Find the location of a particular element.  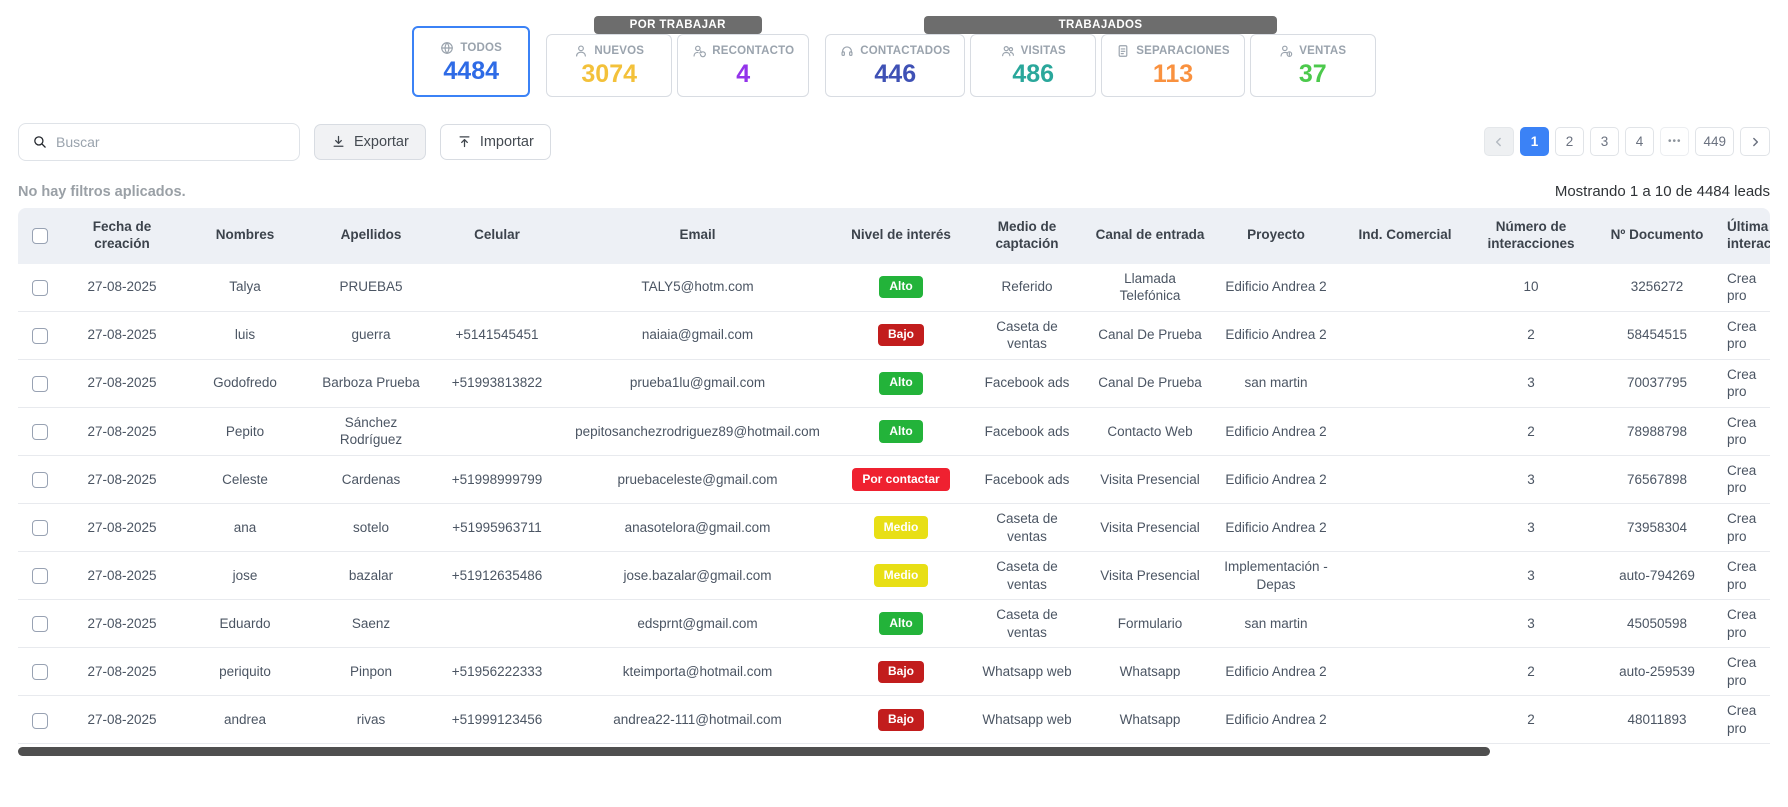

cell-apellidos: rivas is located at coordinates (371, 720).